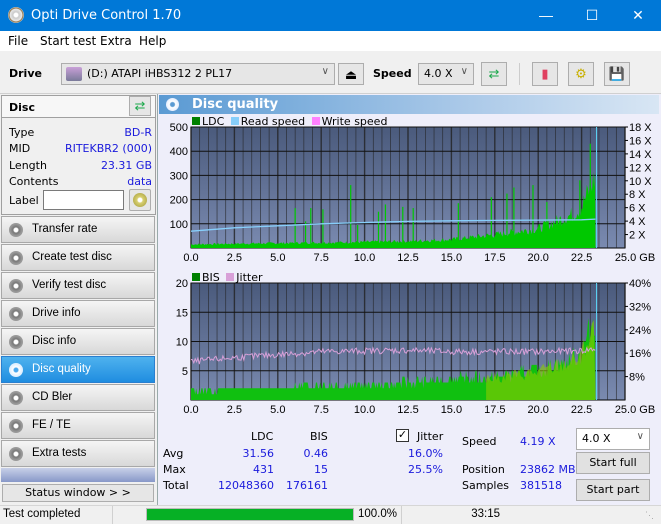  I want to click on erase-button: ▮, so click(545, 74).